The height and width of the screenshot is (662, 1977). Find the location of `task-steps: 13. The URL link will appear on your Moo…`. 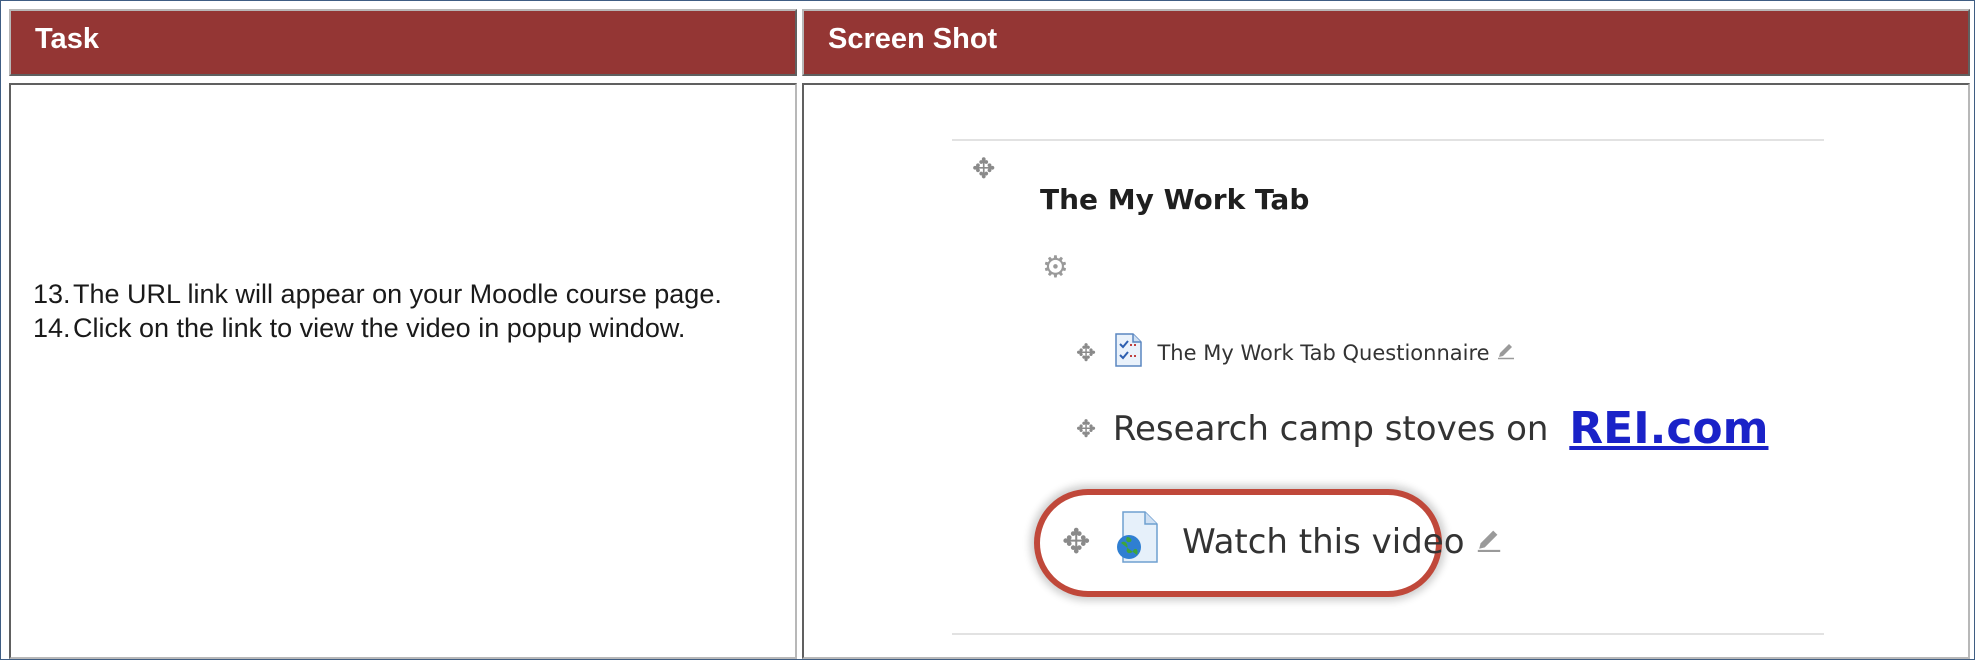

task-steps: 13. The URL link will appear on your Moo… is located at coordinates (418, 311).